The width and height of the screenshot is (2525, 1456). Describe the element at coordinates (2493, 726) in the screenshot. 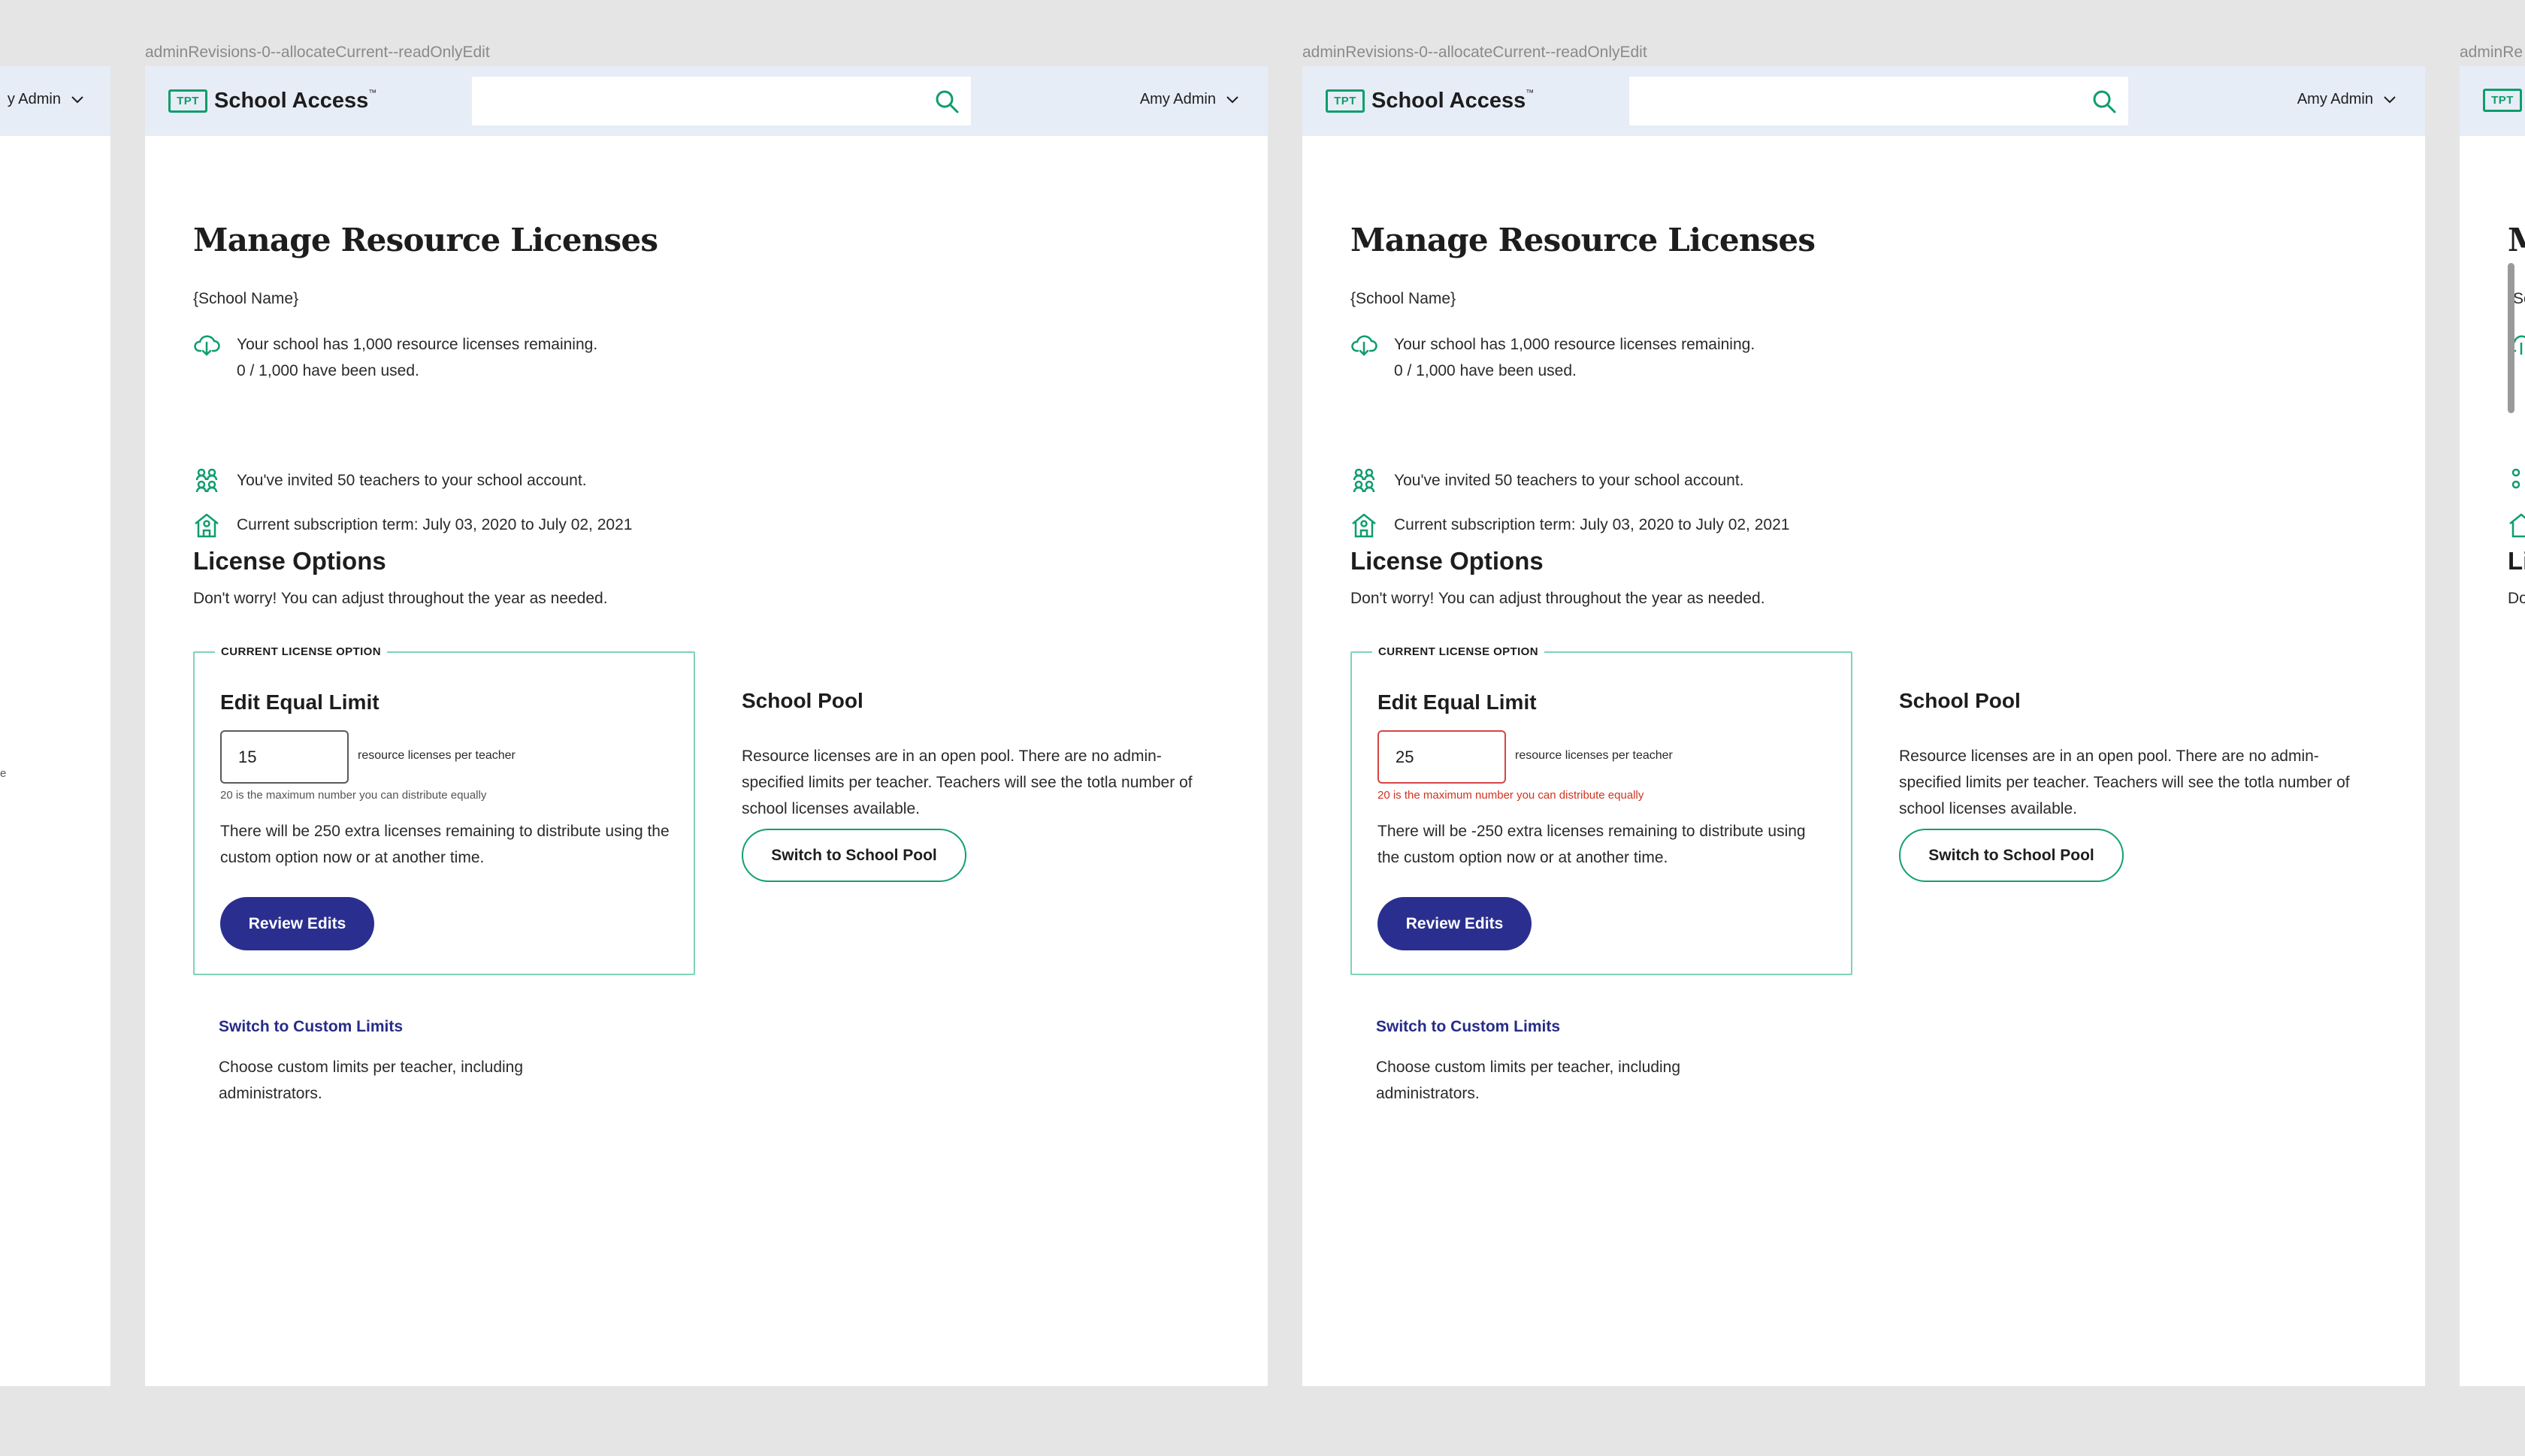

I see `artboard-partial-right: TPT M {Sc Li Do` at that location.